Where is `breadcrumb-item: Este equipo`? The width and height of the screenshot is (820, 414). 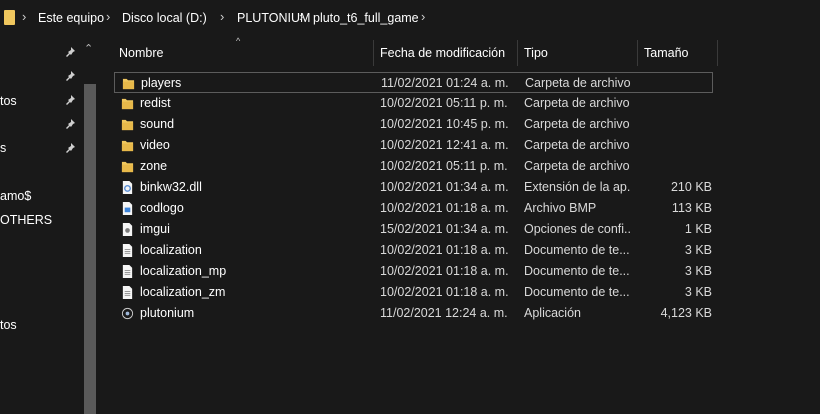
breadcrumb-item: Este equipo is located at coordinates (71, 18).